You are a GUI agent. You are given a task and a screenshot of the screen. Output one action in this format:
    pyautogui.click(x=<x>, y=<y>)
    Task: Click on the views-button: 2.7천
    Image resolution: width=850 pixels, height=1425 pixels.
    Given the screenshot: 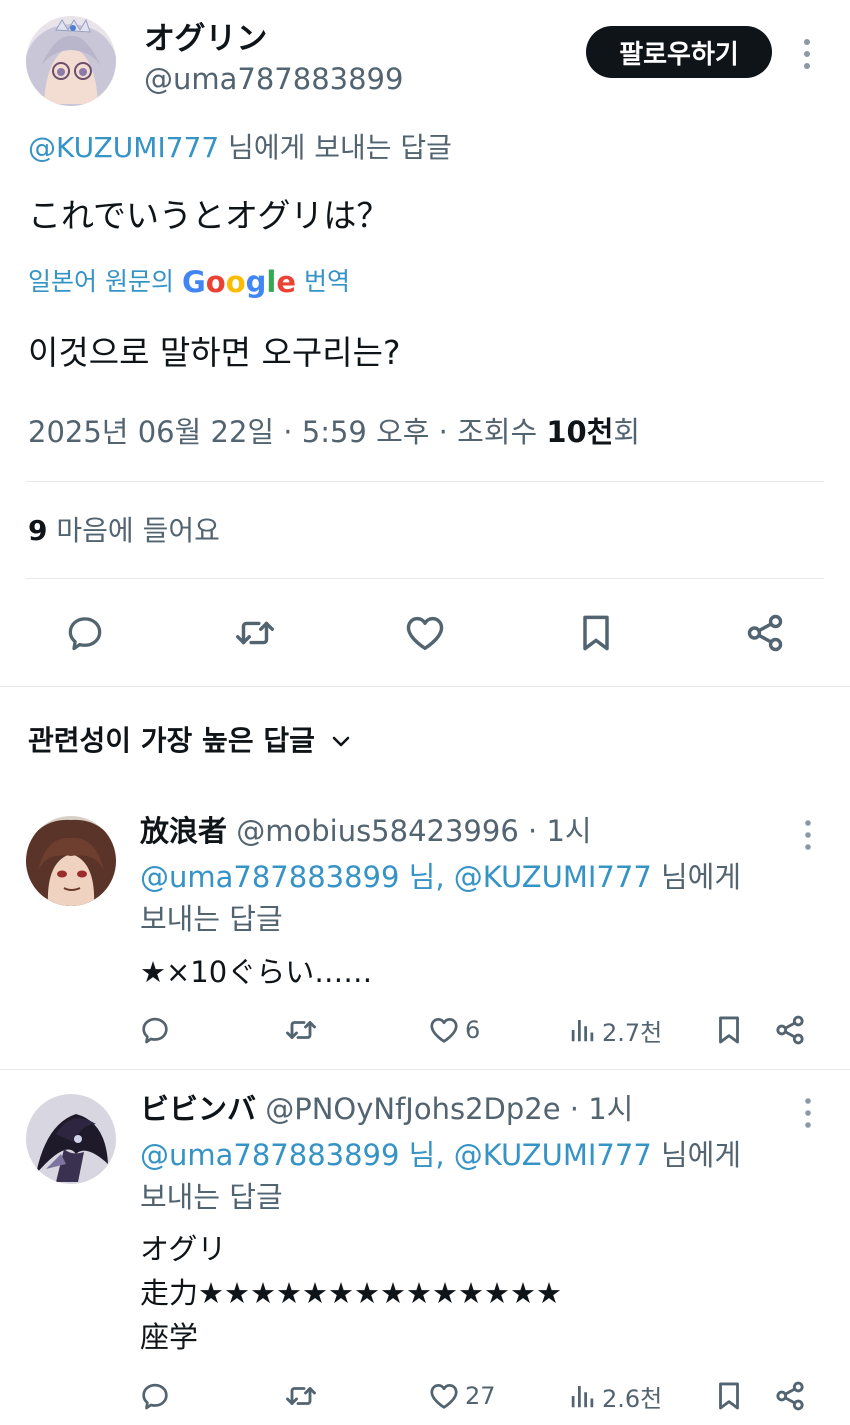 What is the action you would take?
    pyautogui.click(x=615, y=1030)
    